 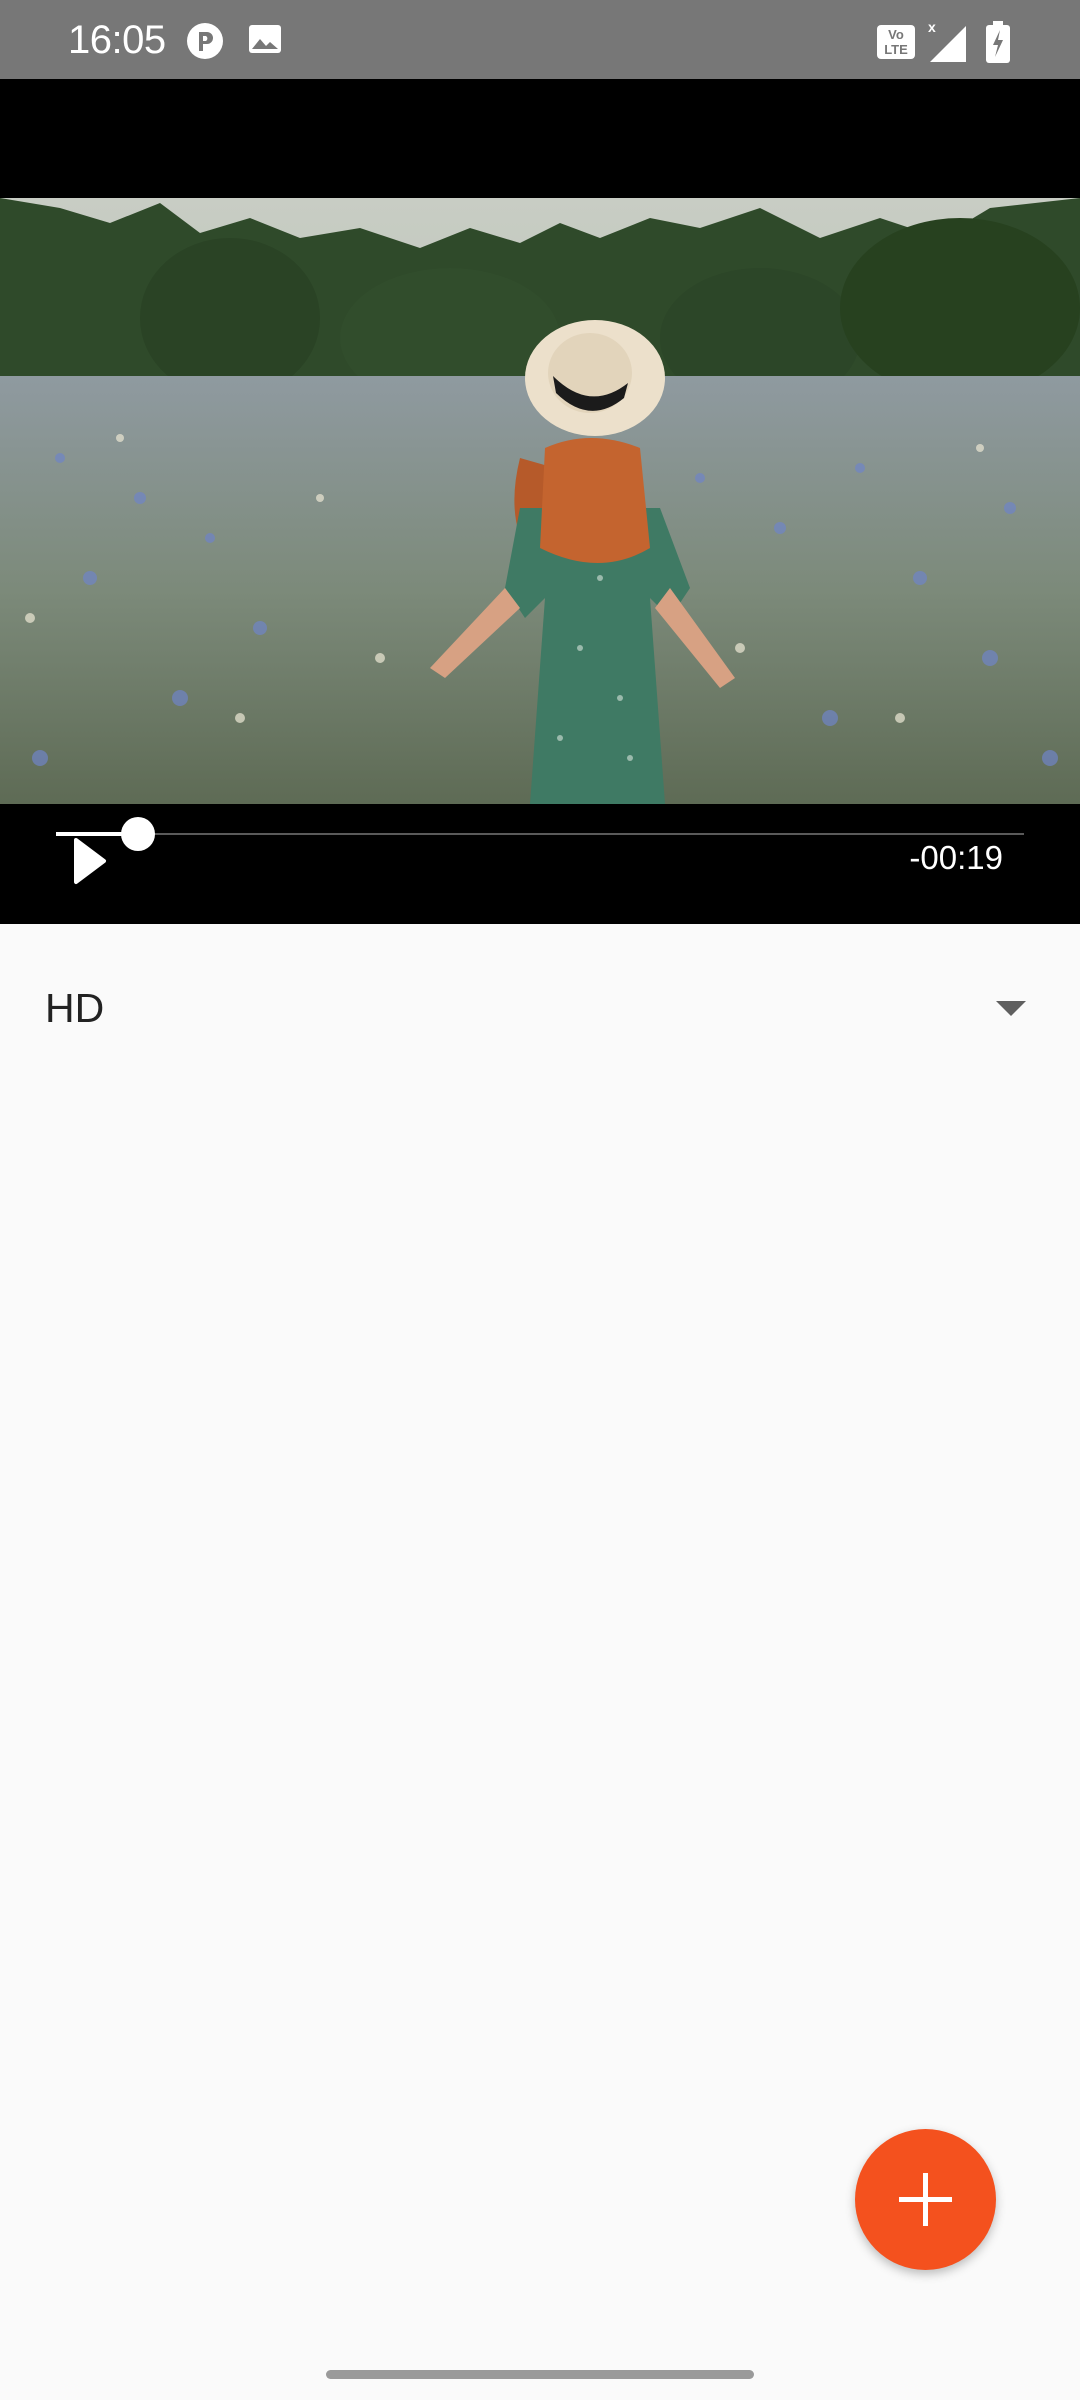 What do you see at coordinates (925, 2199) in the screenshot?
I see `add-button` at bounding box center [925, 2199].